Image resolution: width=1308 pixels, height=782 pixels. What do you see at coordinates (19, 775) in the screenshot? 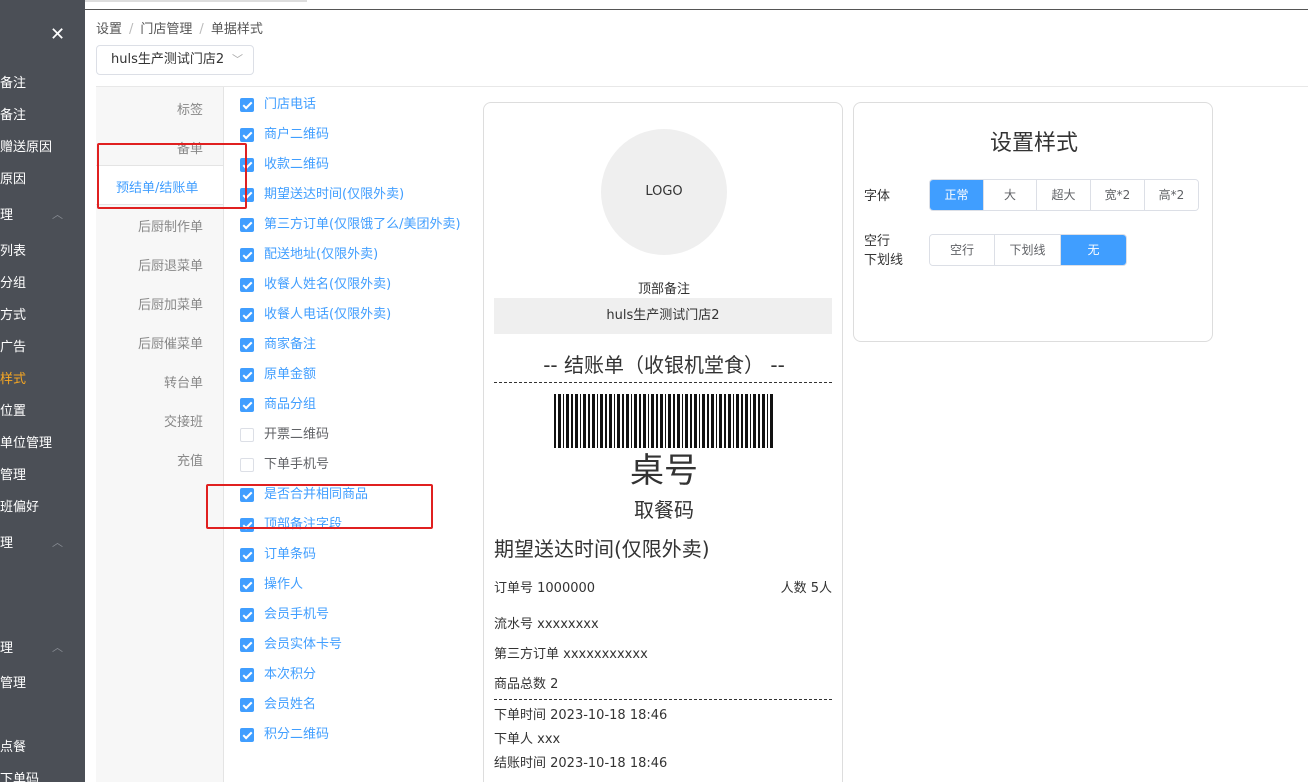
I see `sidebar-item: 下单码` at bounding box center [19, 775].